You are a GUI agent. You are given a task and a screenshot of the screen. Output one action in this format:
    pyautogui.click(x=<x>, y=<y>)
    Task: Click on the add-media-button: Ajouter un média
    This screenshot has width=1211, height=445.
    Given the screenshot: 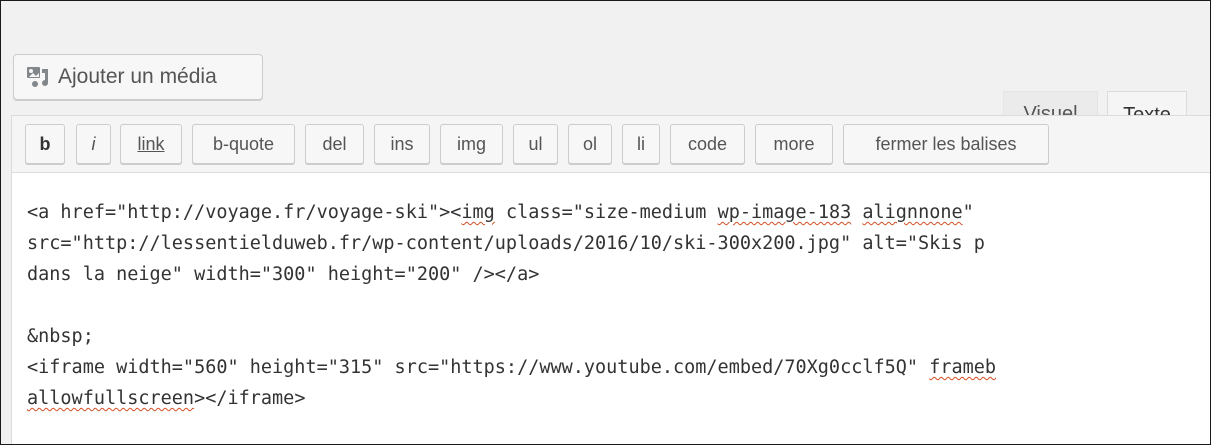 What is the action you would take?
    pyautogui.click(x=138, y=77)
    